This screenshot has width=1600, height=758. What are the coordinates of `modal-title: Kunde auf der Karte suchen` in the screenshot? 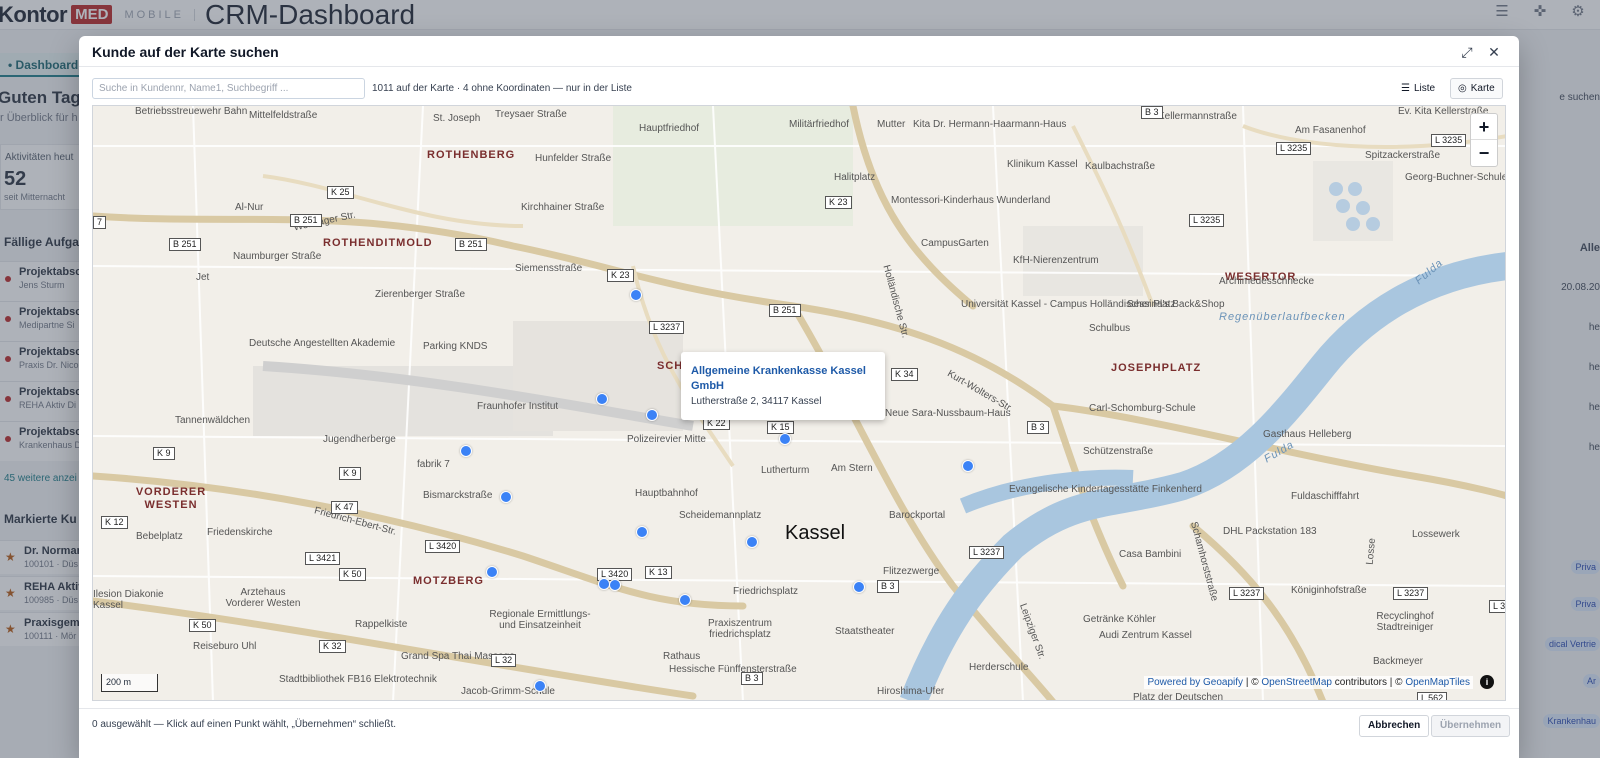 It's located at (185, 52).